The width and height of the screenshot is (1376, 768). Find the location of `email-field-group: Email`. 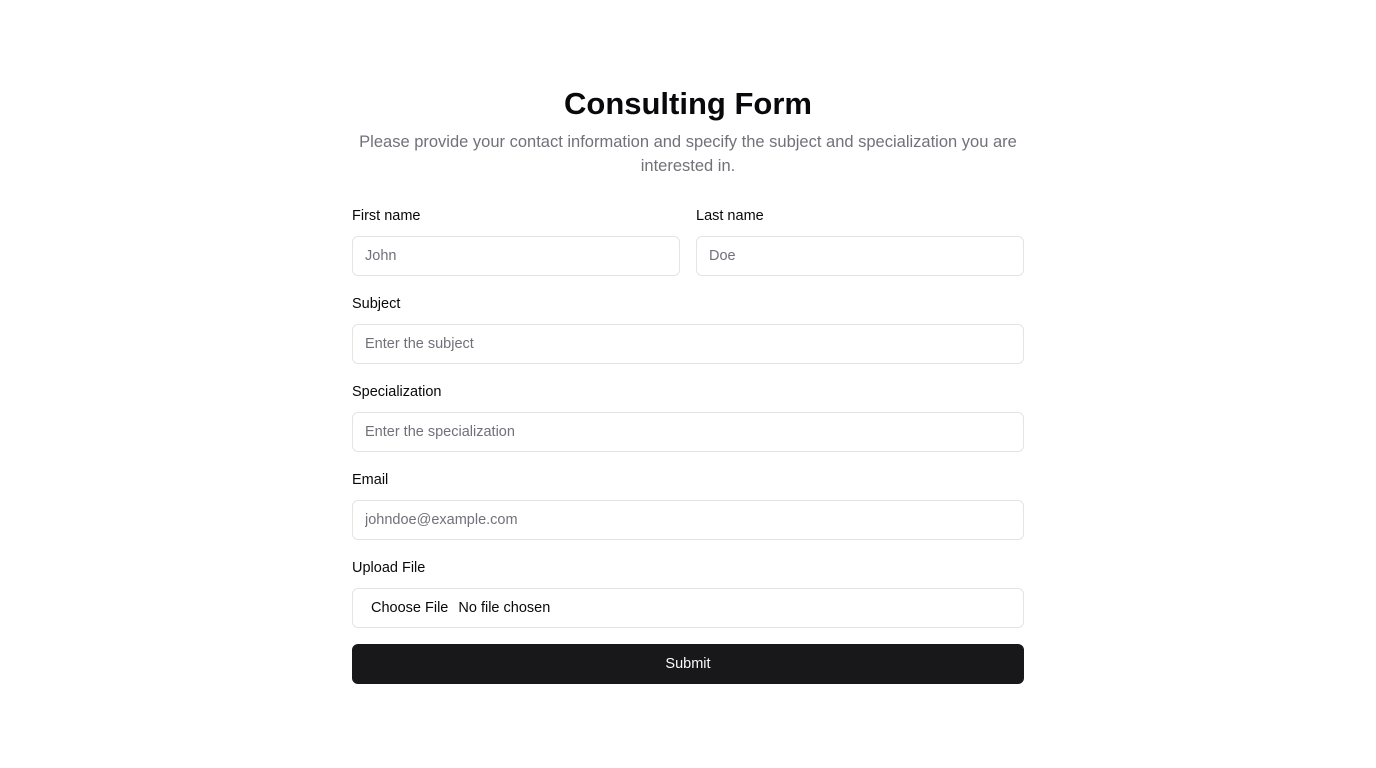

email-field-group: Email is located at coordinates (688, 505).